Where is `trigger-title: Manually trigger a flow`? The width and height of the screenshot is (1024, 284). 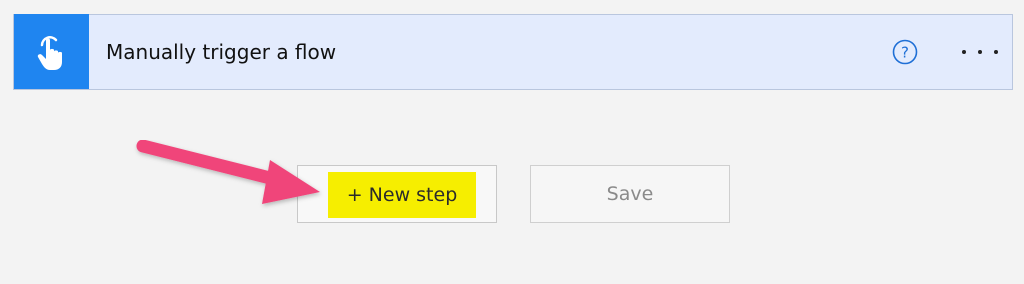 trigger-title: Manually trigger a flow is located at coordinates (221, 52).